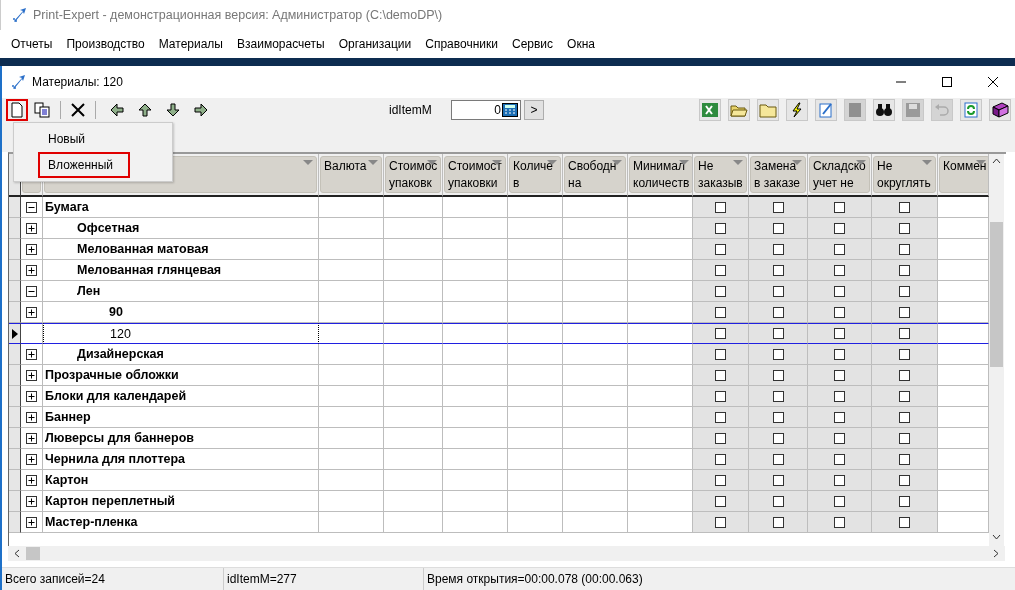  What do you see at coordinates (87, 333) in the screenshot?
I see `tree-item-label: 120` at bounding box center [87, 333].